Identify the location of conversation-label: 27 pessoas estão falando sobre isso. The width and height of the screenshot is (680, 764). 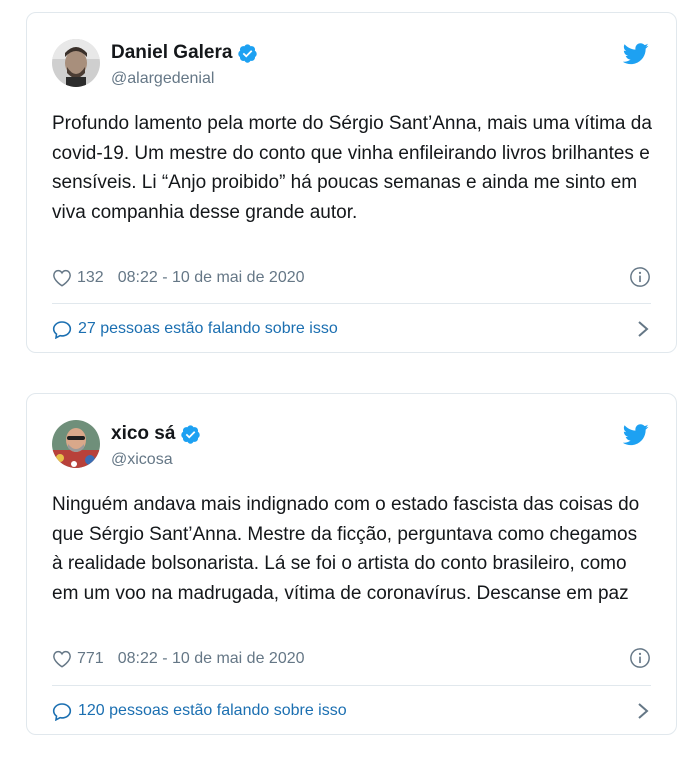
(208, 328).